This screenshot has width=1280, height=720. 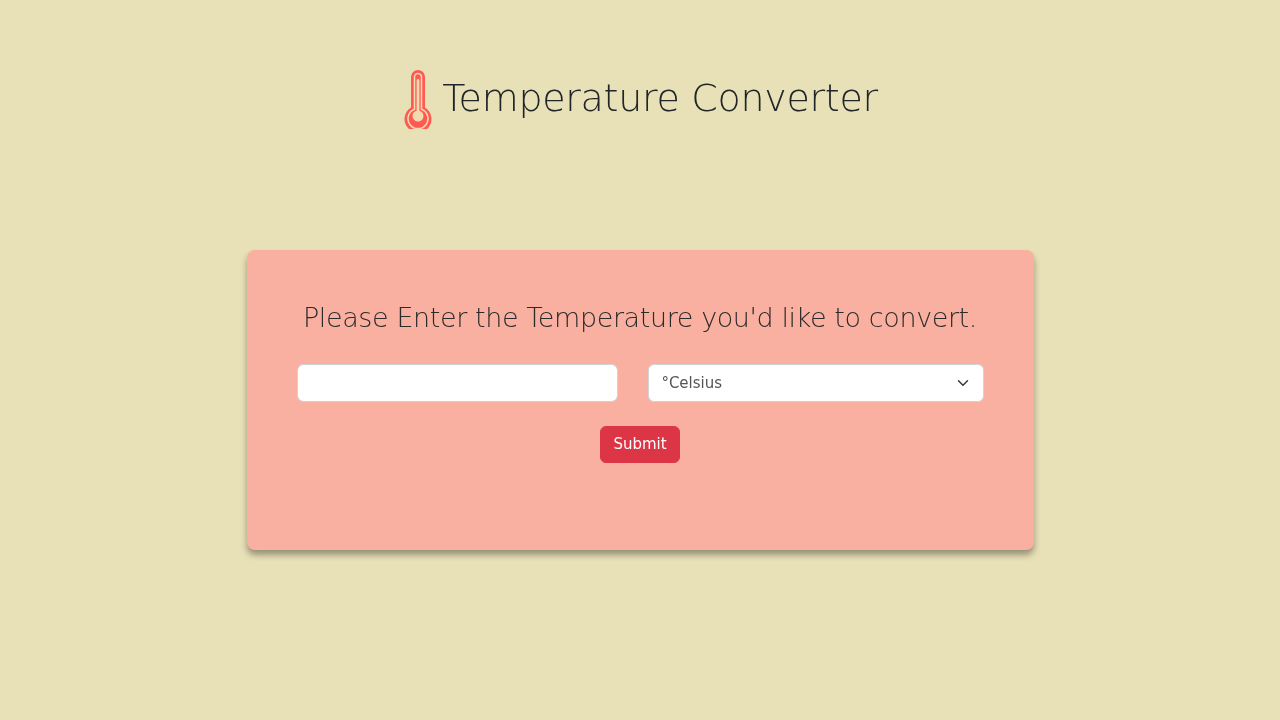 I want to click on unit-select: °Celsius, so click(x=816, y=383).